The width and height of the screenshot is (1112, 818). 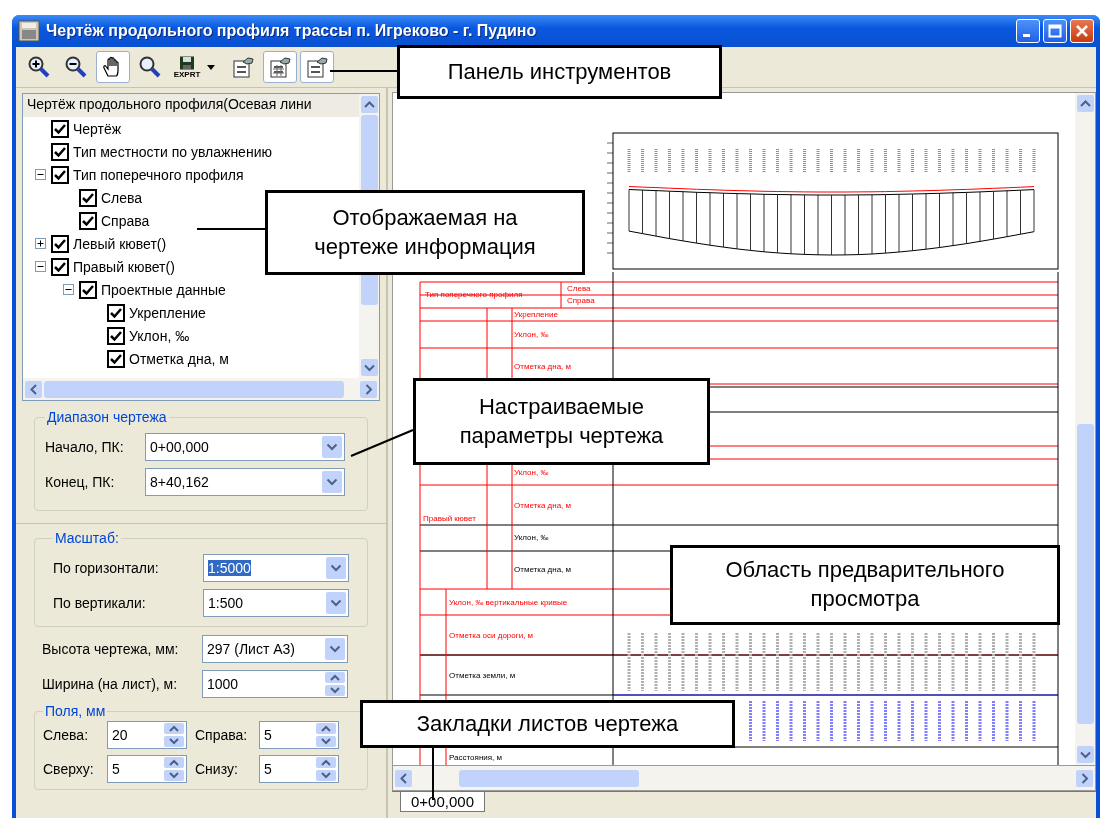 I want to click on field-label: Слева:, so click(x=66, y=735).